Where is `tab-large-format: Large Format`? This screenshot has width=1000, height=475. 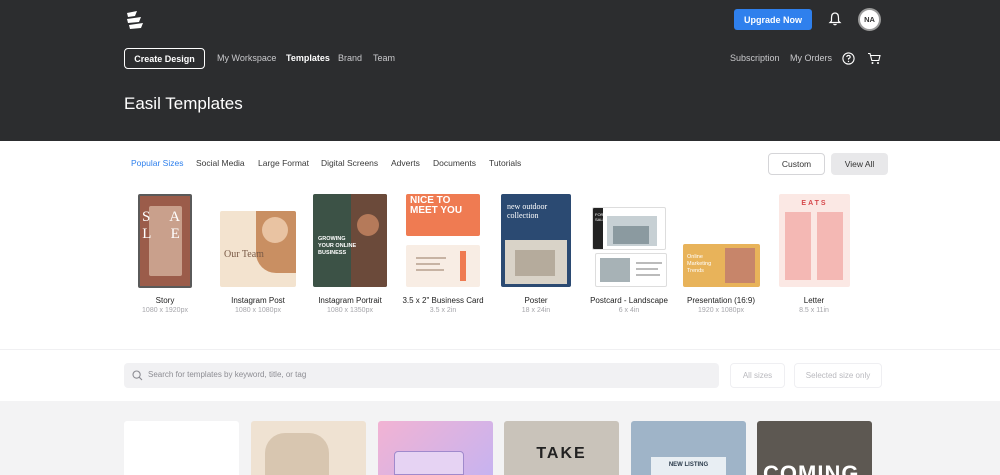 tab-large-format: Large Format is located at coordinates (283, 163).